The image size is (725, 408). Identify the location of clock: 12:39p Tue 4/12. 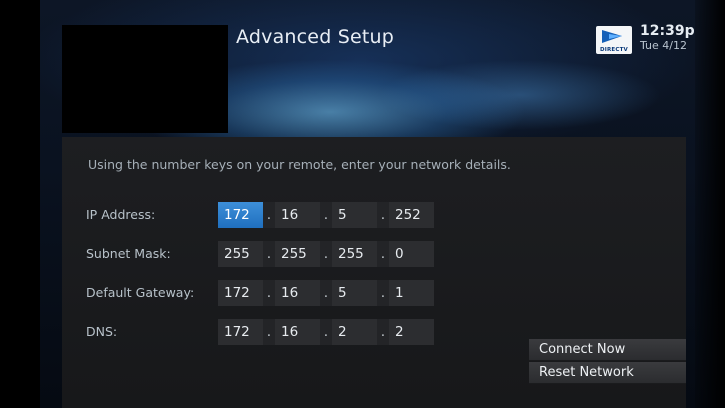
(667, 38).